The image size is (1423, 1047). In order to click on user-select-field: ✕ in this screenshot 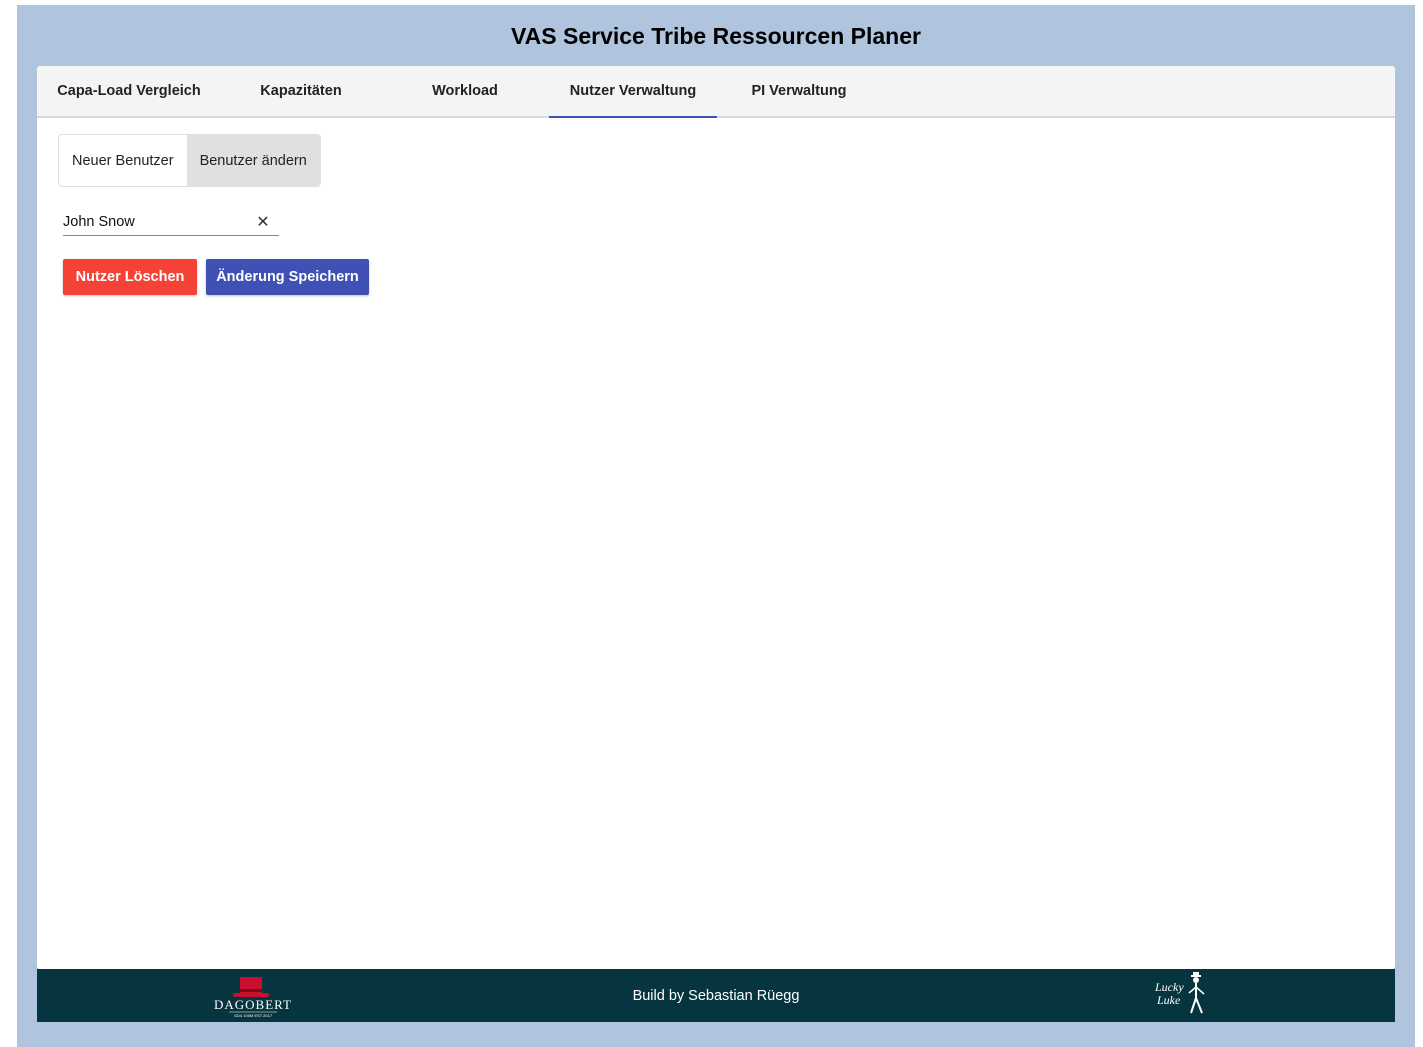, I will do `click(171, 222)`.